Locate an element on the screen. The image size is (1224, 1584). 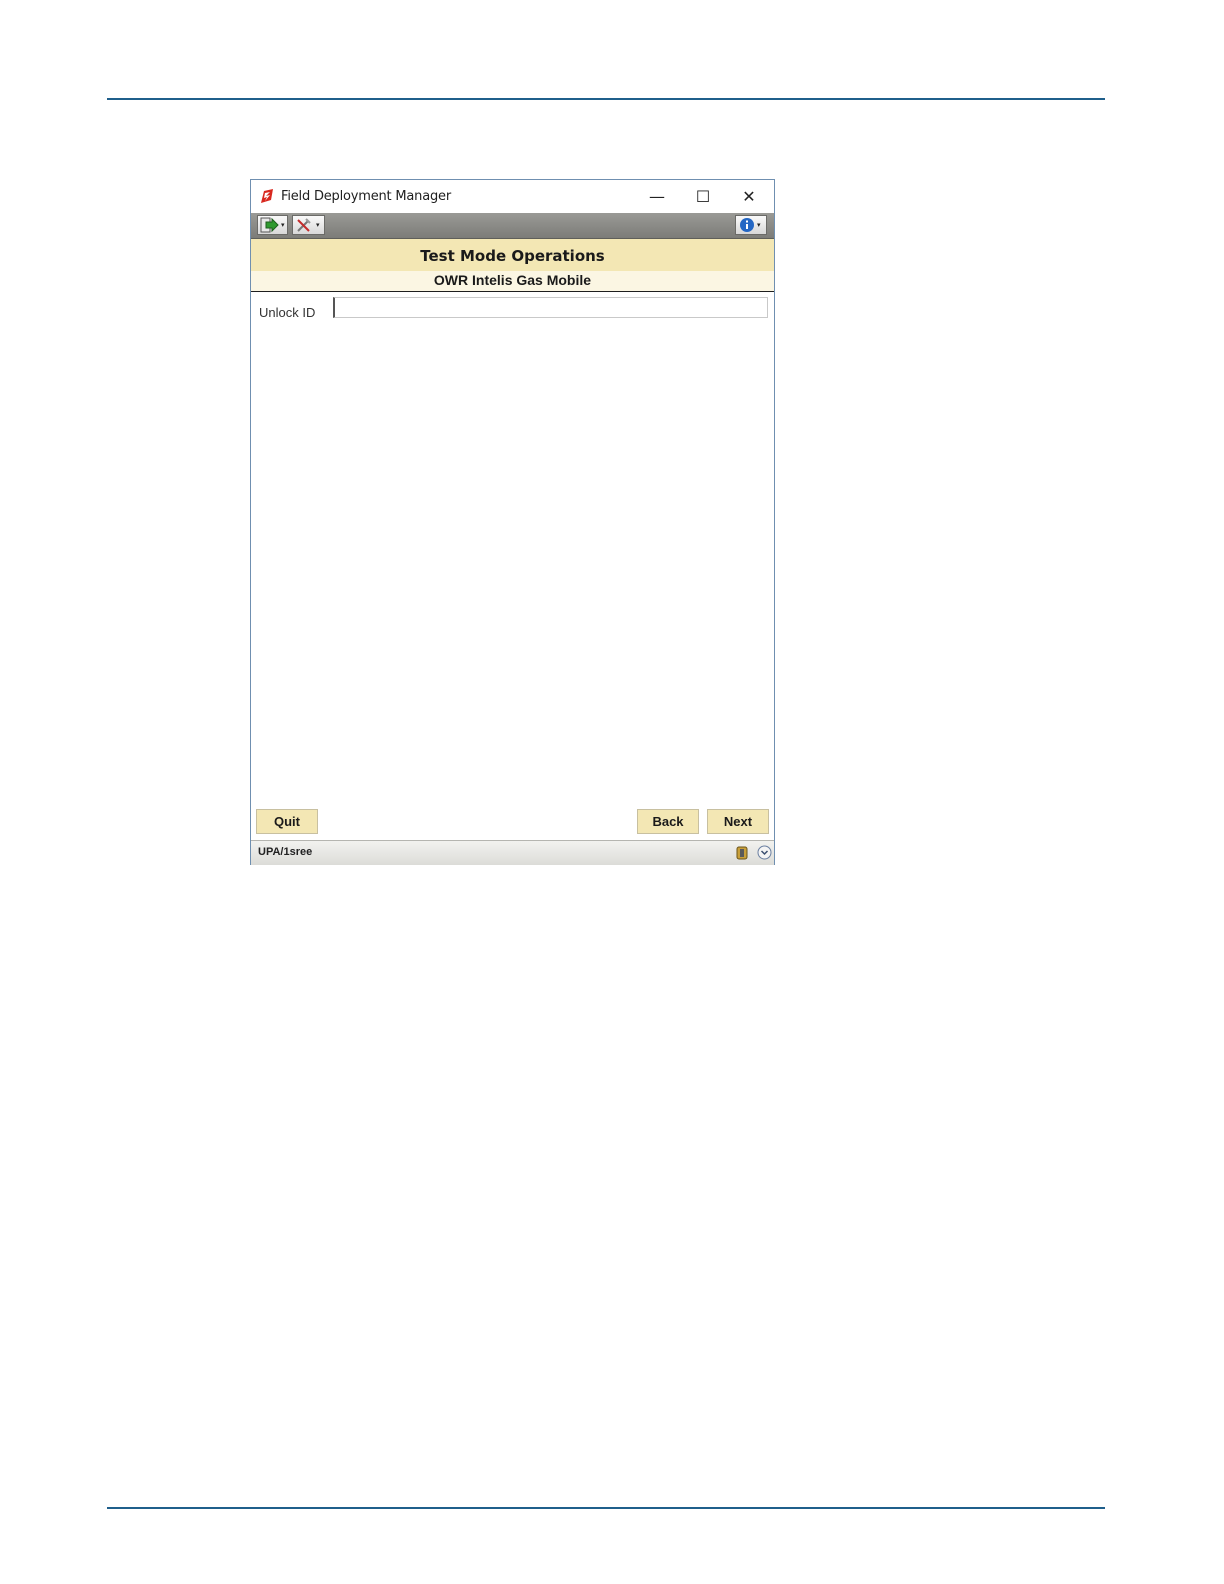
tools-menu-button: ▾ is located at coordinates (308, 225).